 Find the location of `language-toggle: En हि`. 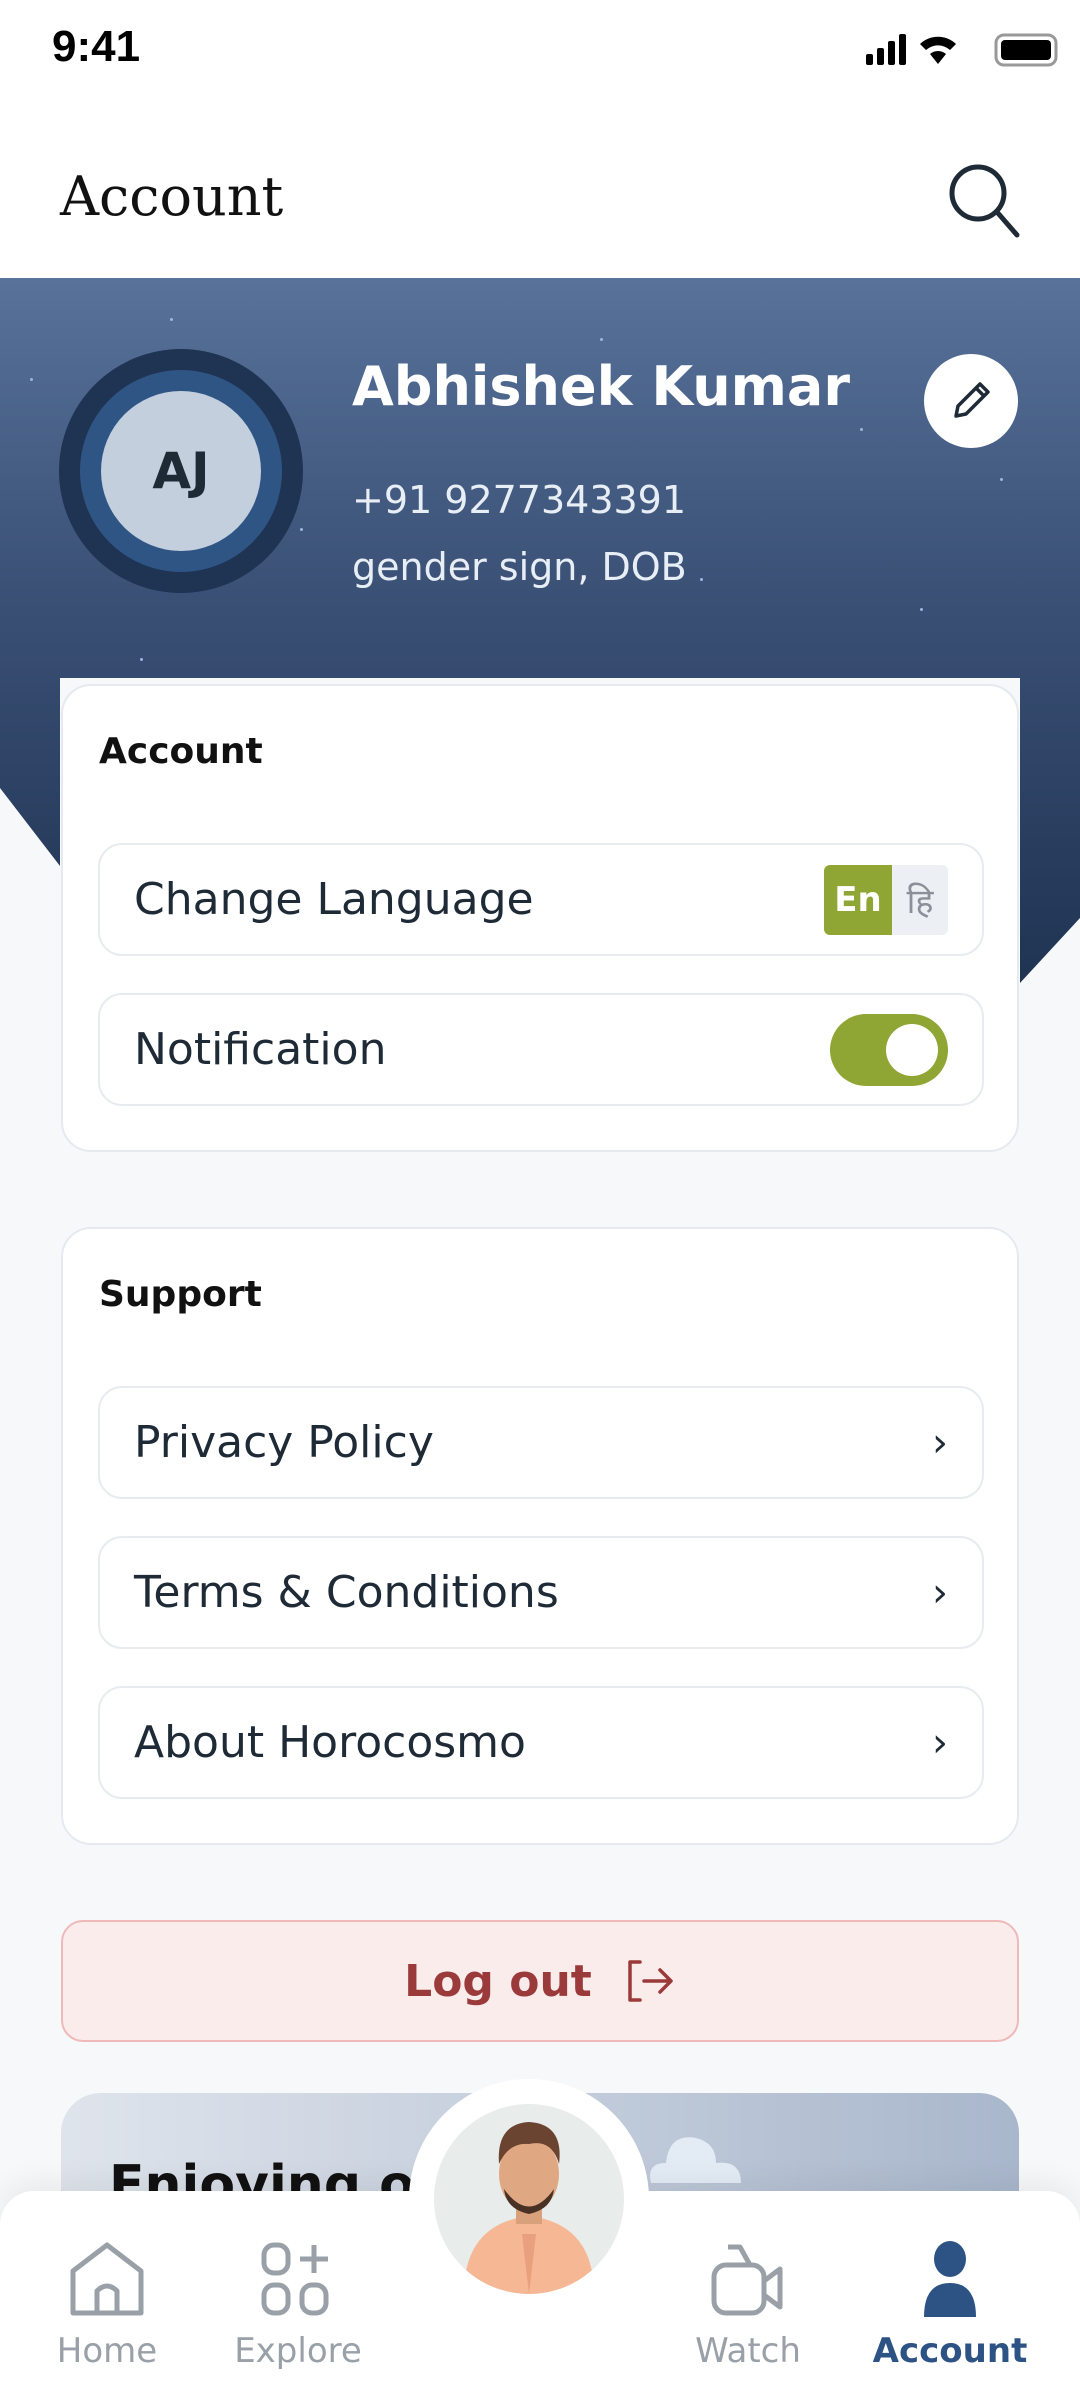

language-toggle: En हि is located at coordinates (886, 899).